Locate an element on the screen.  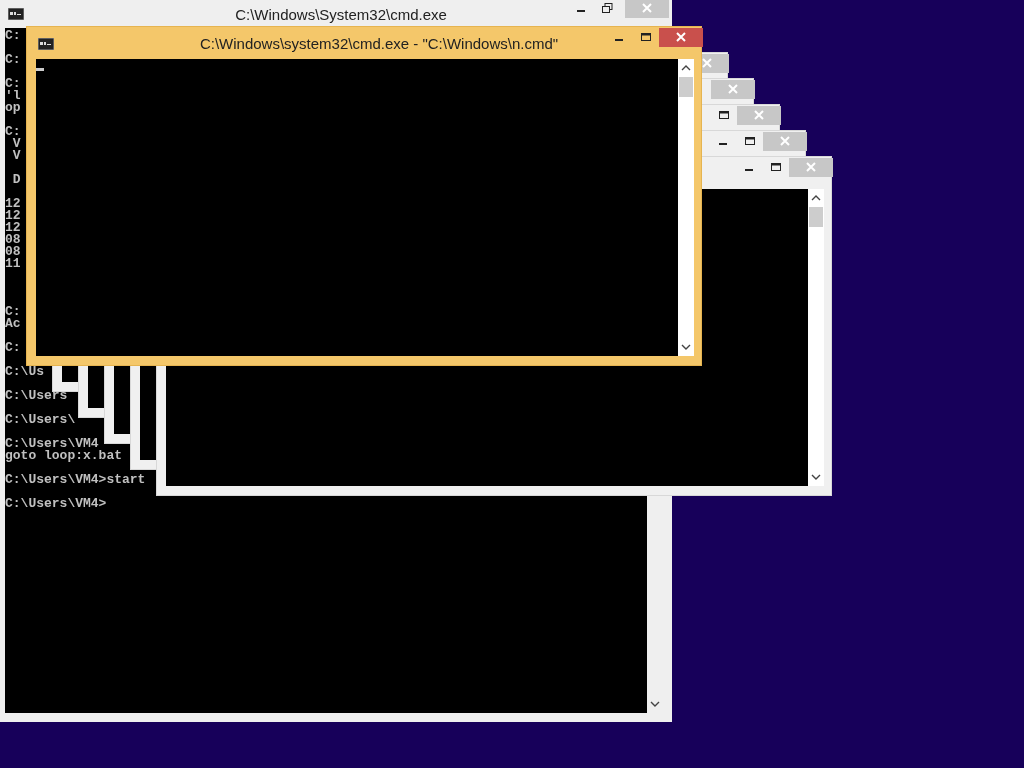
window-title: C:\Windows\System32\cmd.exe is located at coordinates (341, 14).